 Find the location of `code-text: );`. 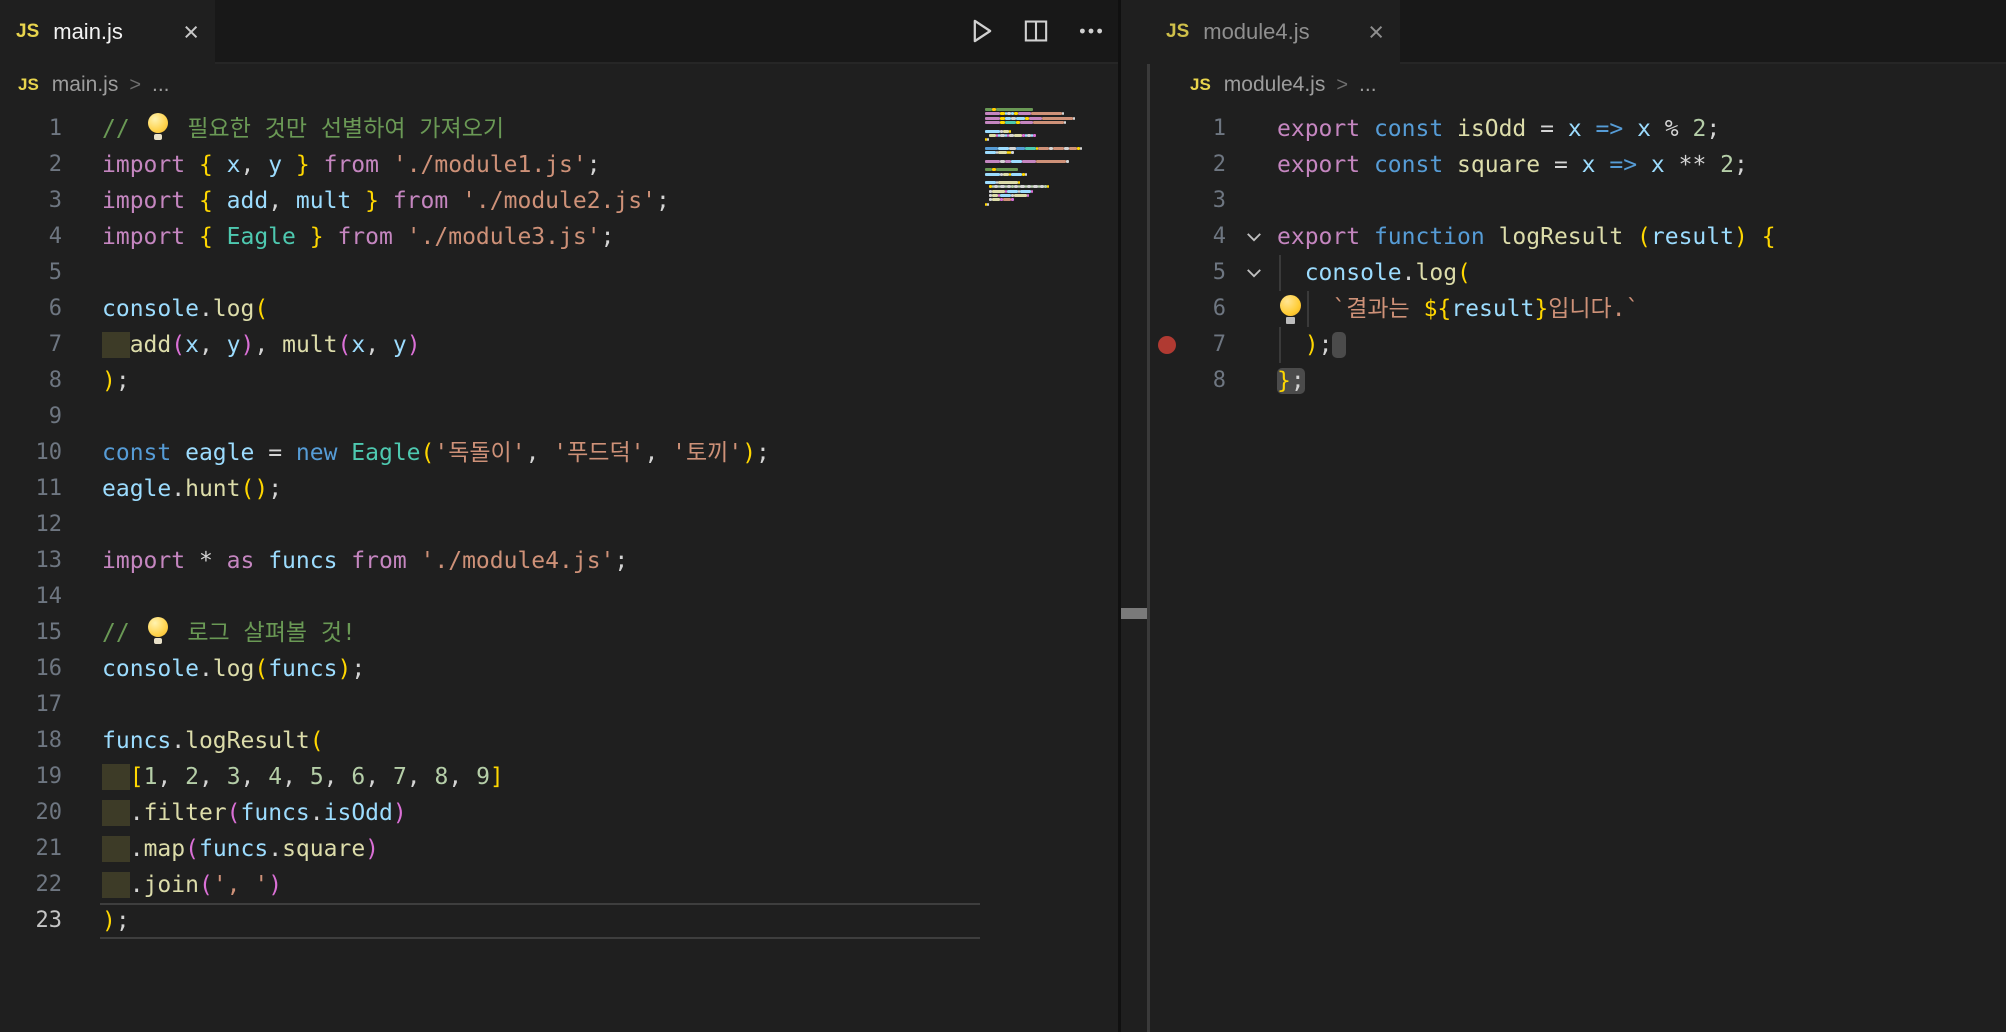

code-text: ); is located at coordinates (116, 381).